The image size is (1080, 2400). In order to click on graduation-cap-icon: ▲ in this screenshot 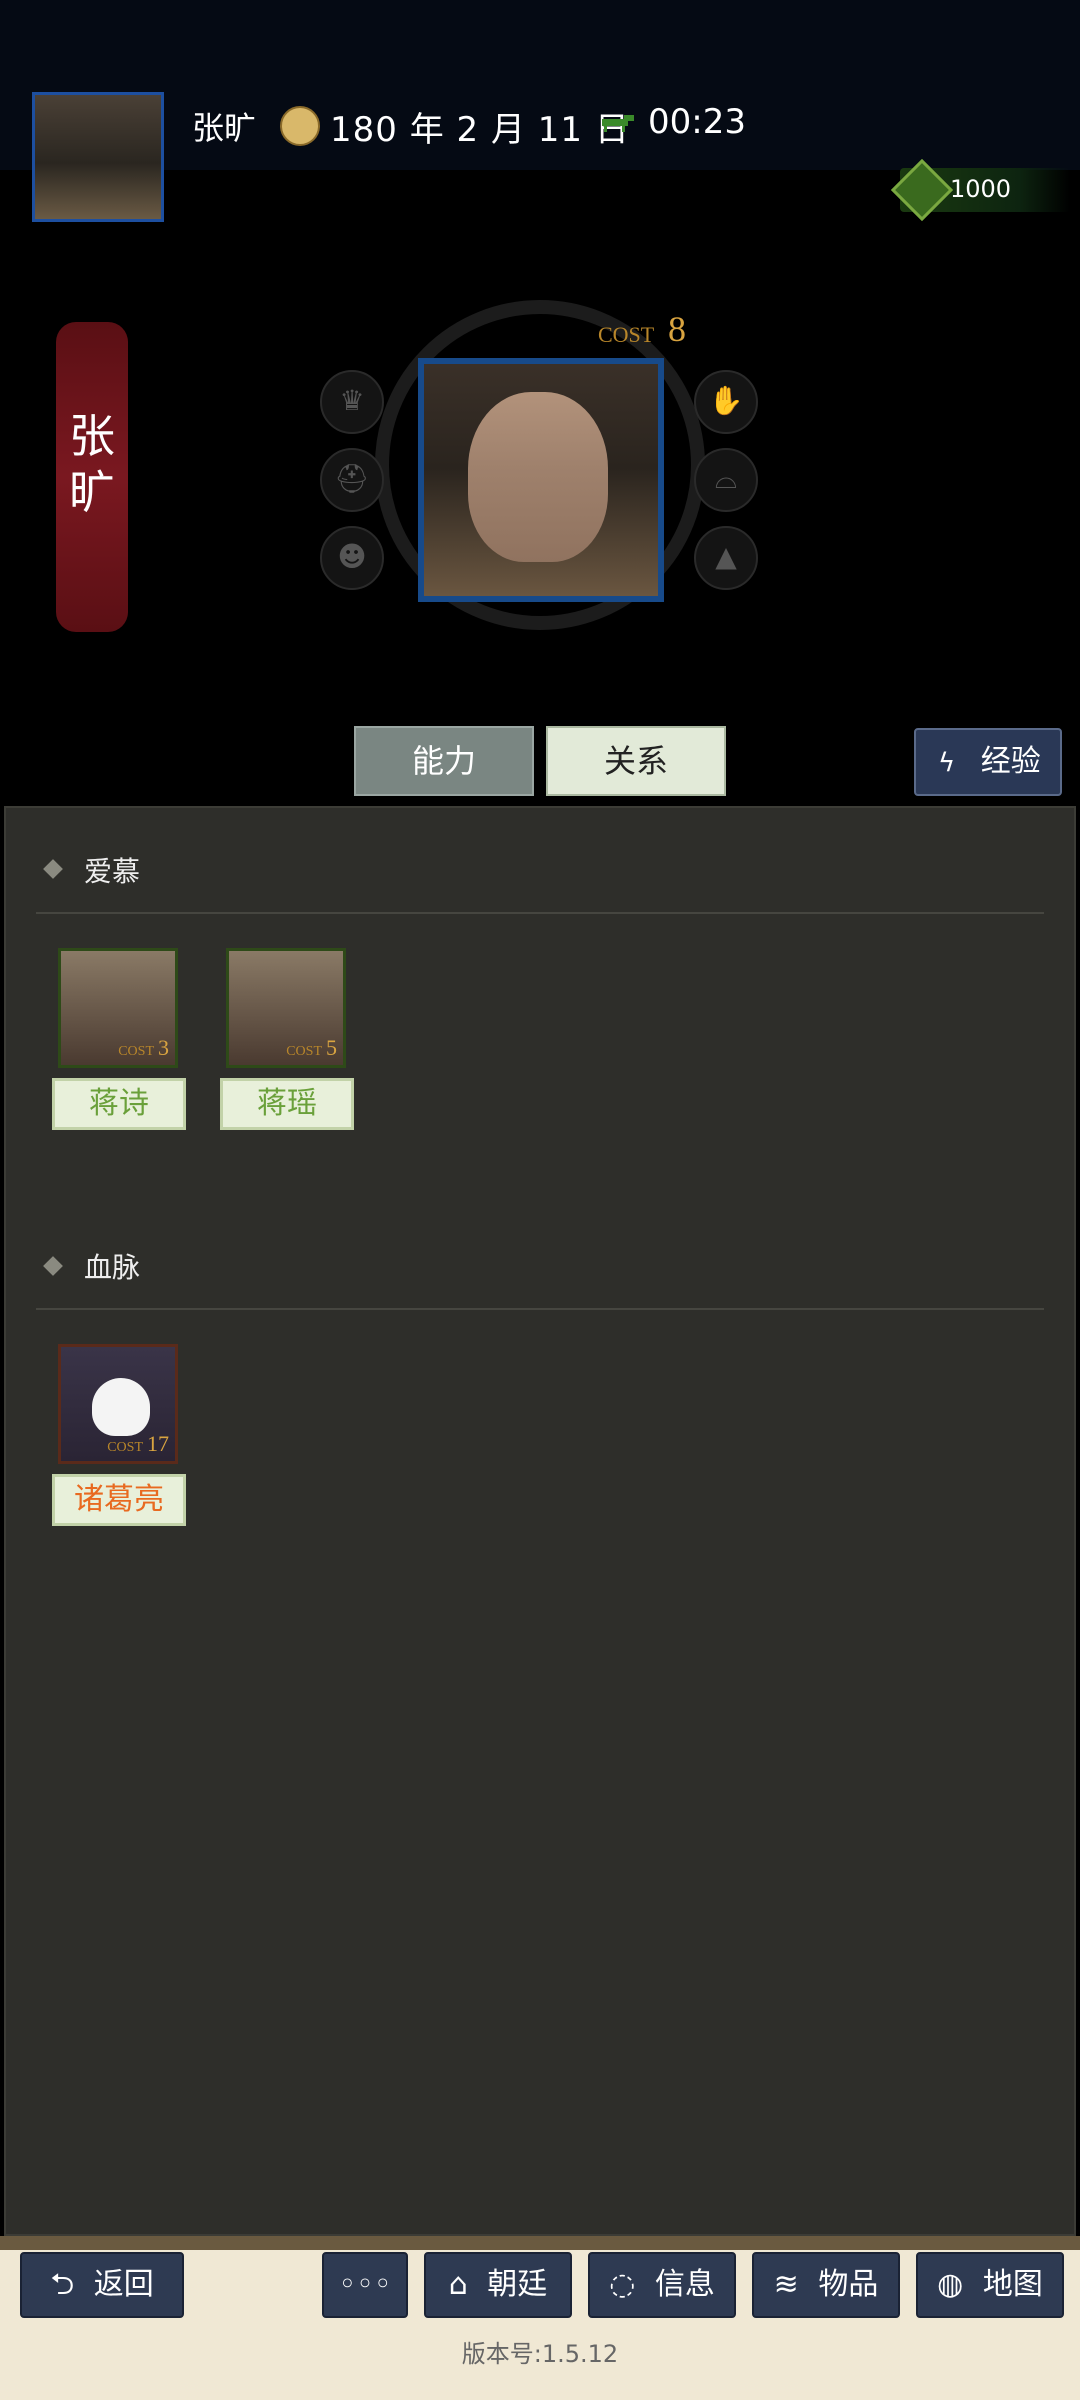, I will do `click(726, 558)`.